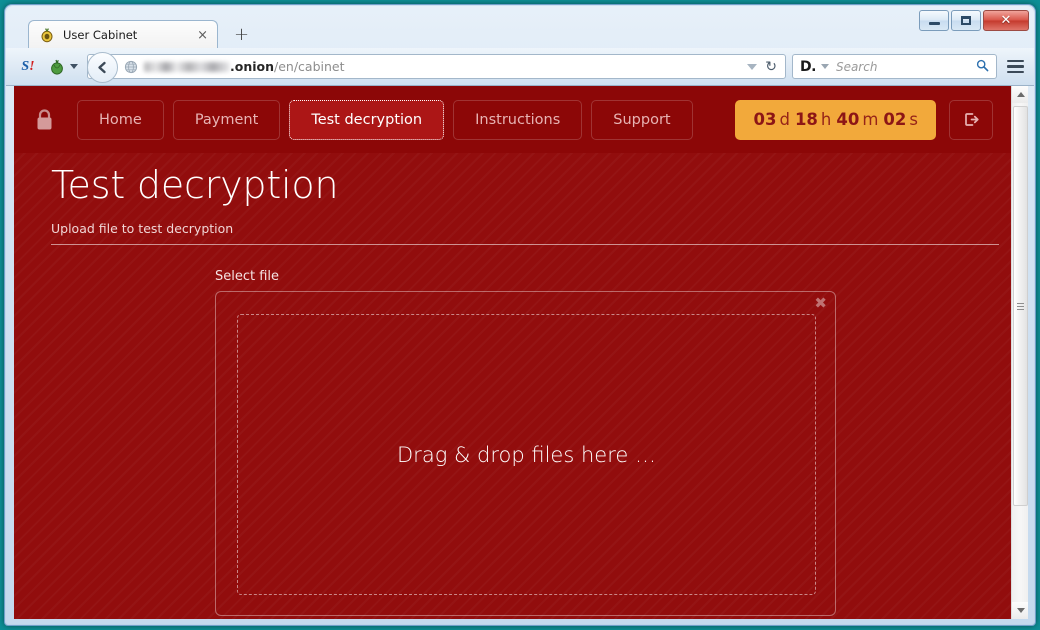  What do you see at coordinates (934, 20) in the screenshot?
I see `minimize-button` at bounding box center [934, 20].